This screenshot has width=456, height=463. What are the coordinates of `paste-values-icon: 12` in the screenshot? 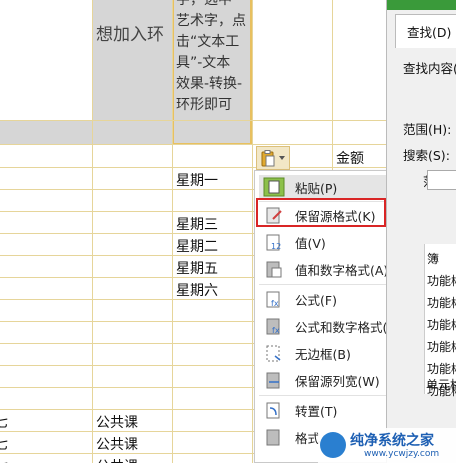 It's located at (274, 242).